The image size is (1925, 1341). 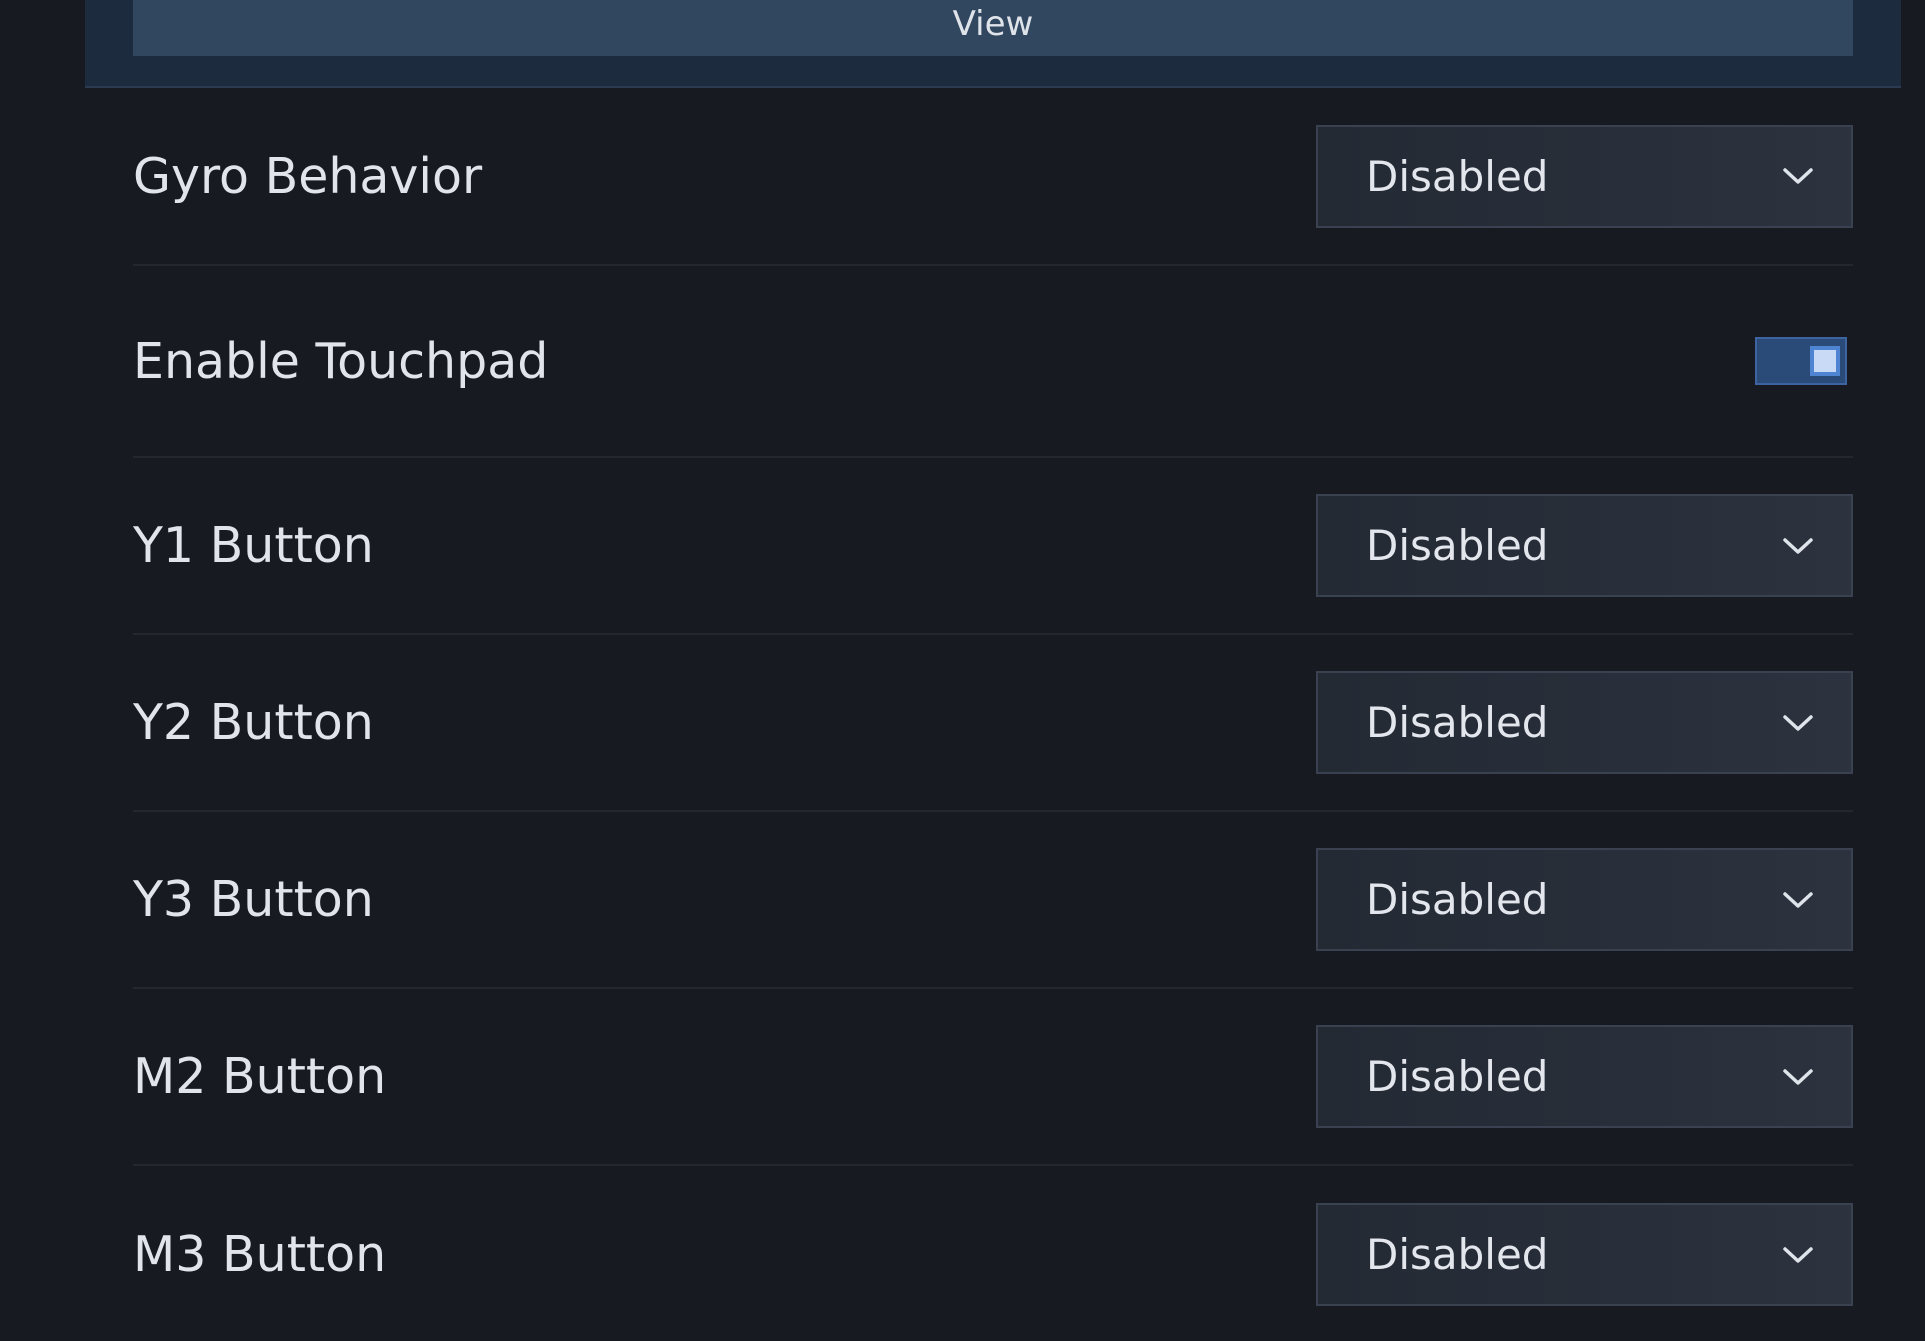 I want to click on setting-row-m3-button: M3 Button Disabled, so click(x=993, y=1253).